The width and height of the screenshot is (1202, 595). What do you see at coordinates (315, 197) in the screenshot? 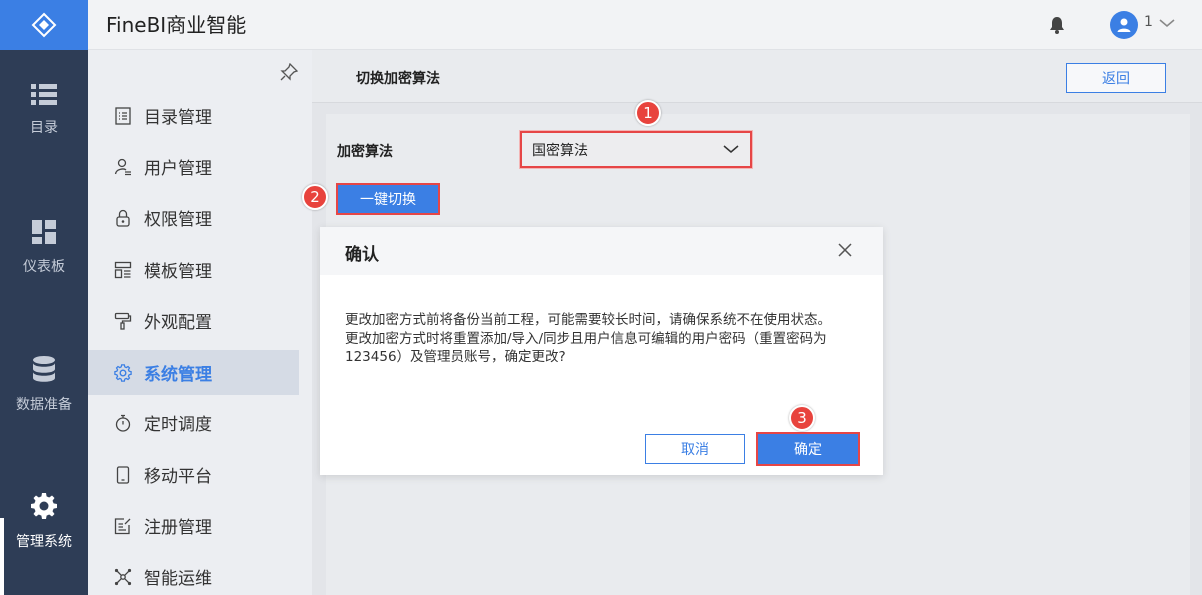
I see `step-badge: 2` at bounding box center [315, 197].